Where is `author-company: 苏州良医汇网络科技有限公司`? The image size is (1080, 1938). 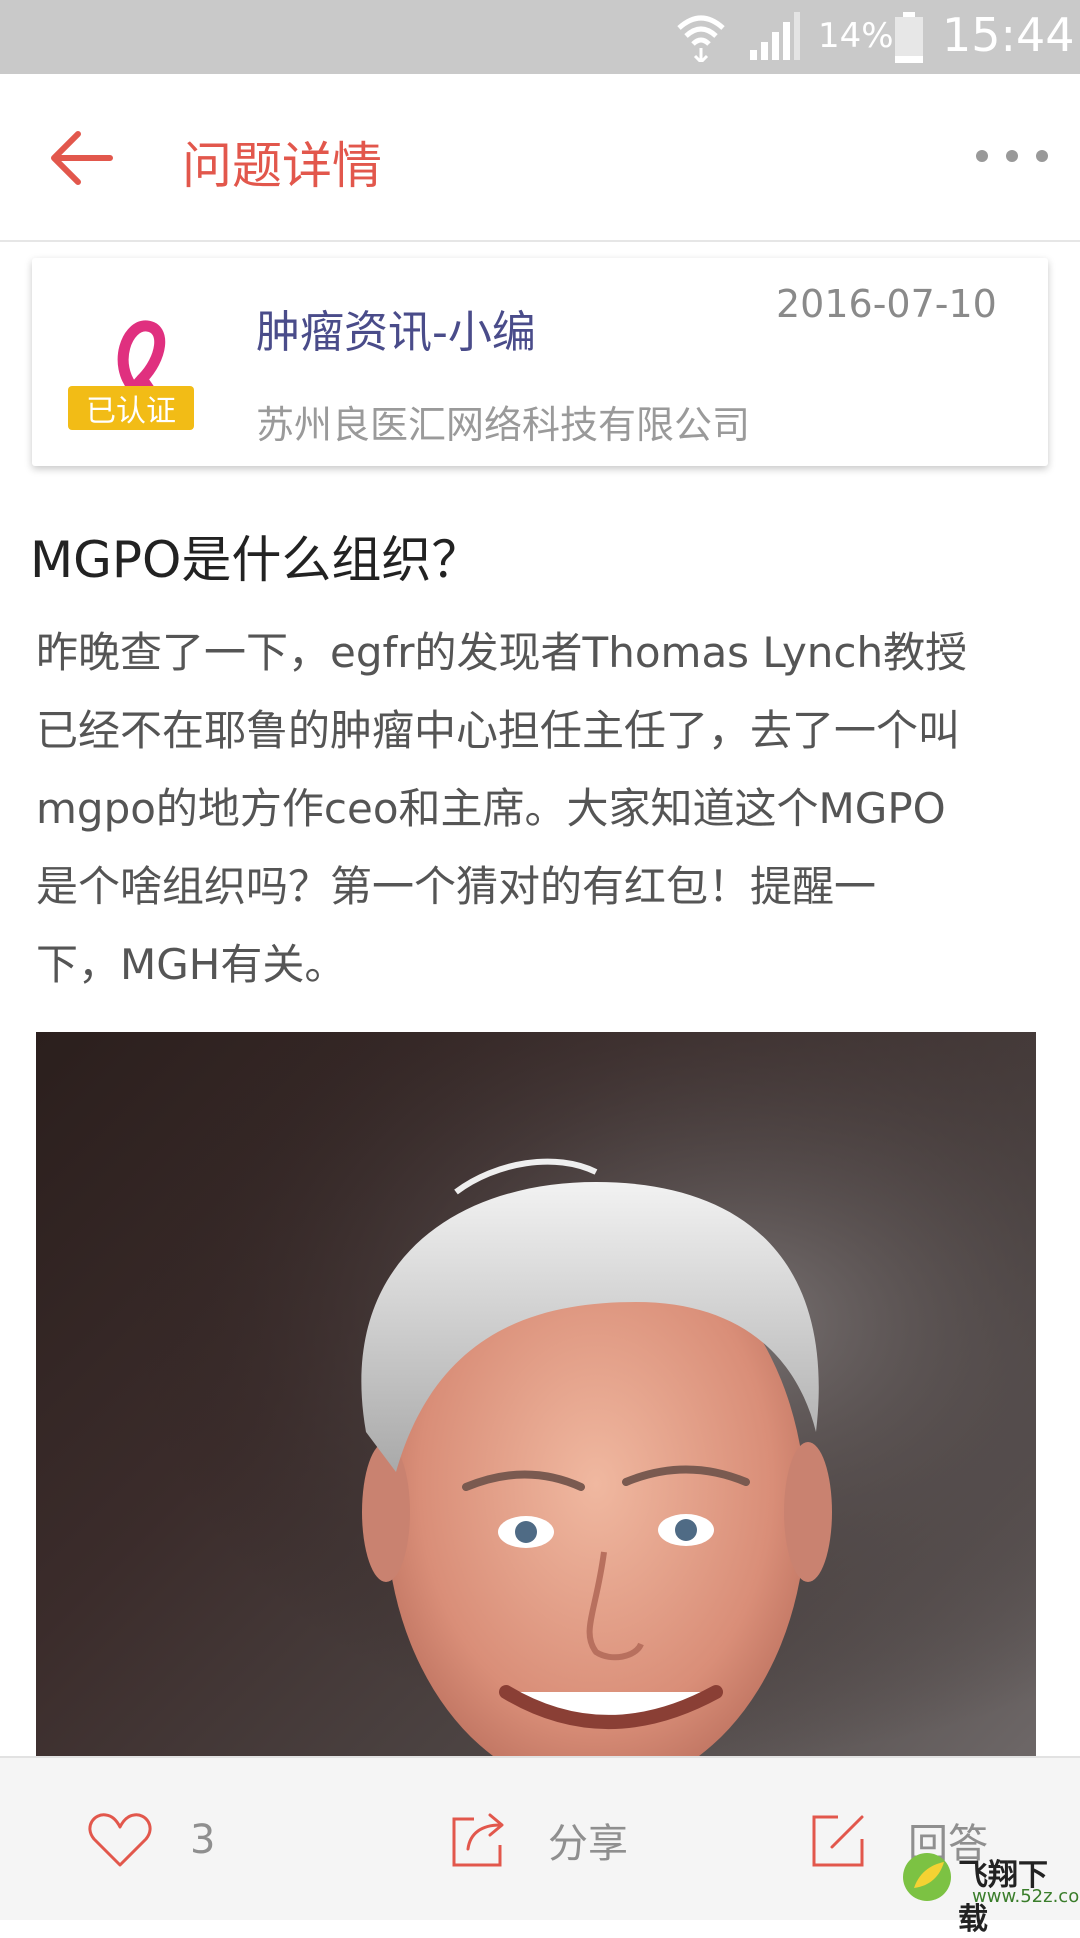 author-company: 苏州良医汇网络科技有限公司 is located at coordinates (503, 425).